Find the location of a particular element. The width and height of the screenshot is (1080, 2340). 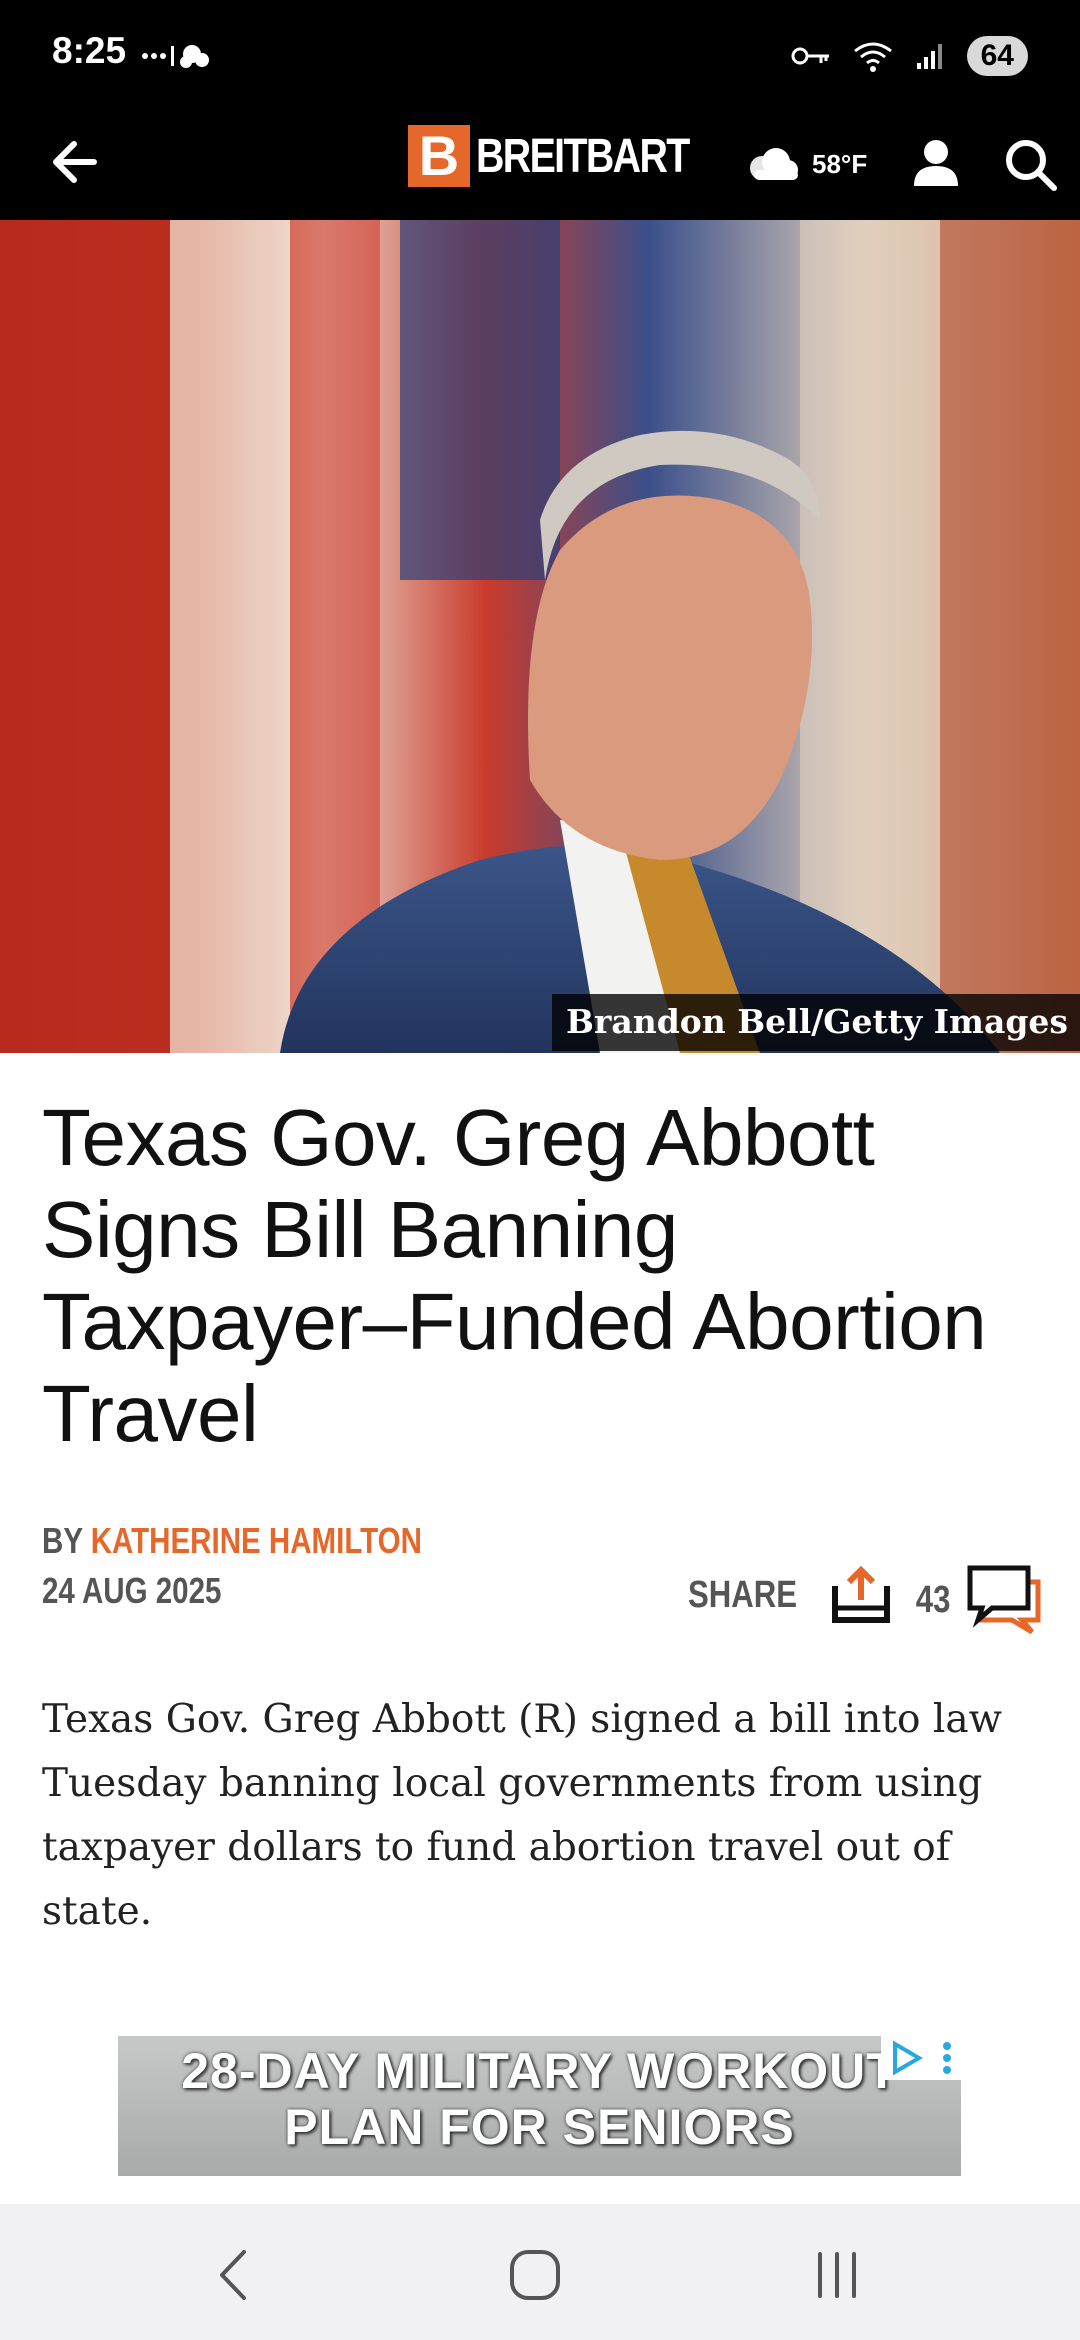

user-account-icon is located at coordinates (936, 162).